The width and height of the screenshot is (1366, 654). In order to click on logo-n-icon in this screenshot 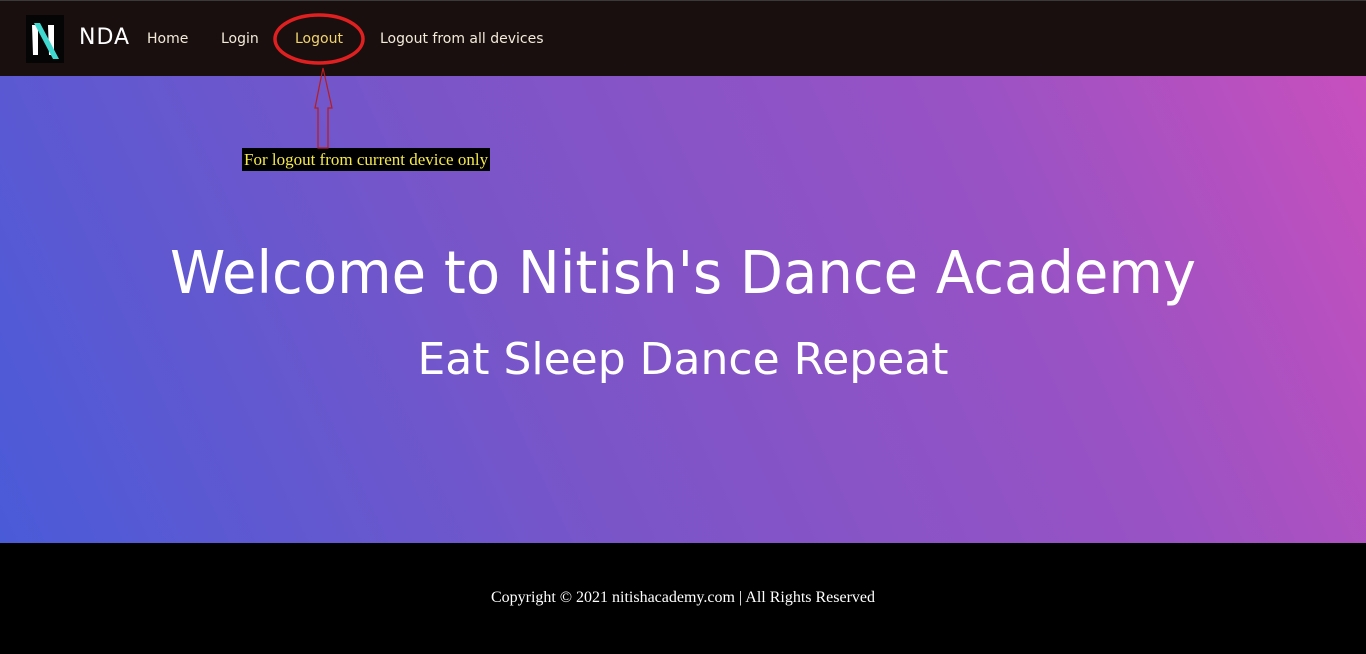, I will do `click(45, 41)`.